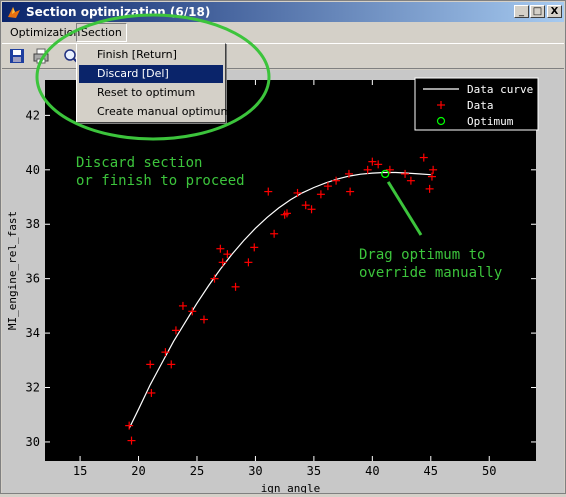 The width and height of the screenshot is (566, 497). Describe the element at coordinates (197, 471) in the screenshot. I see `x-tick-label: 25` at that location.